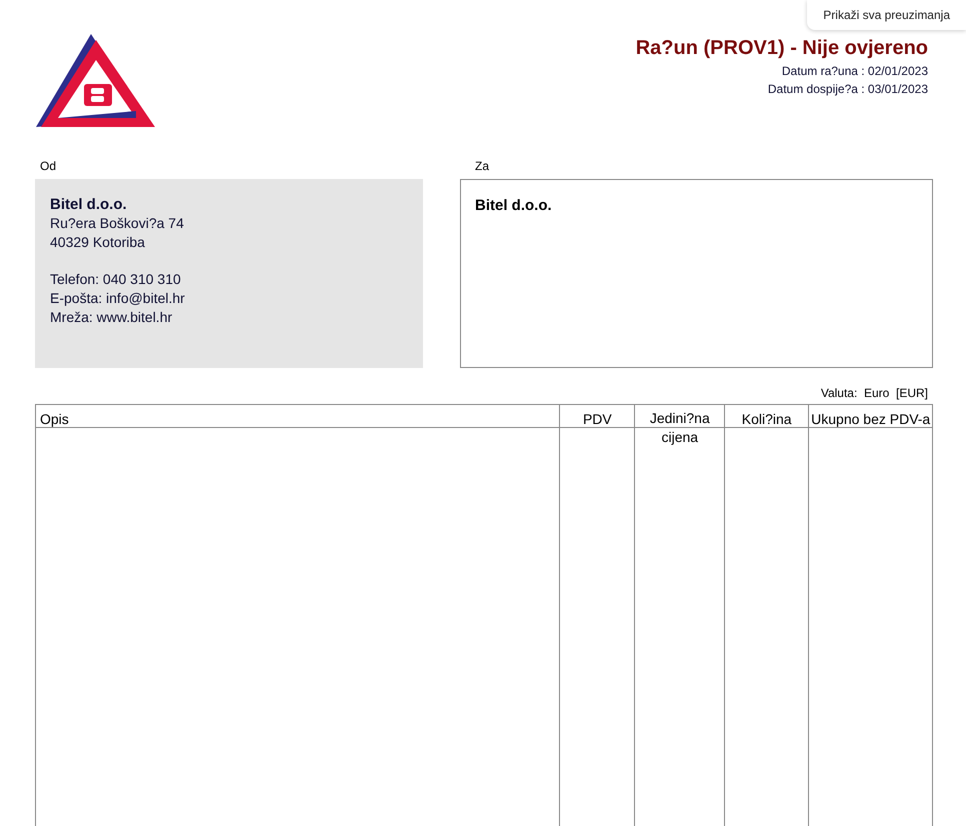 This screenshot has height=826, width=966. Describe the element at coordinates (89, 204) in the screenshot. I see `sender-name: Bitel d.o.o.` at that location.